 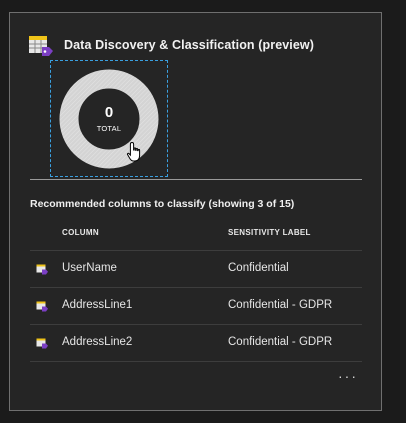 What do you see at coordinates (258, 268) in the screenshot?
I see `sensitivity-label: Confidential` at bounding box center [258, 268].